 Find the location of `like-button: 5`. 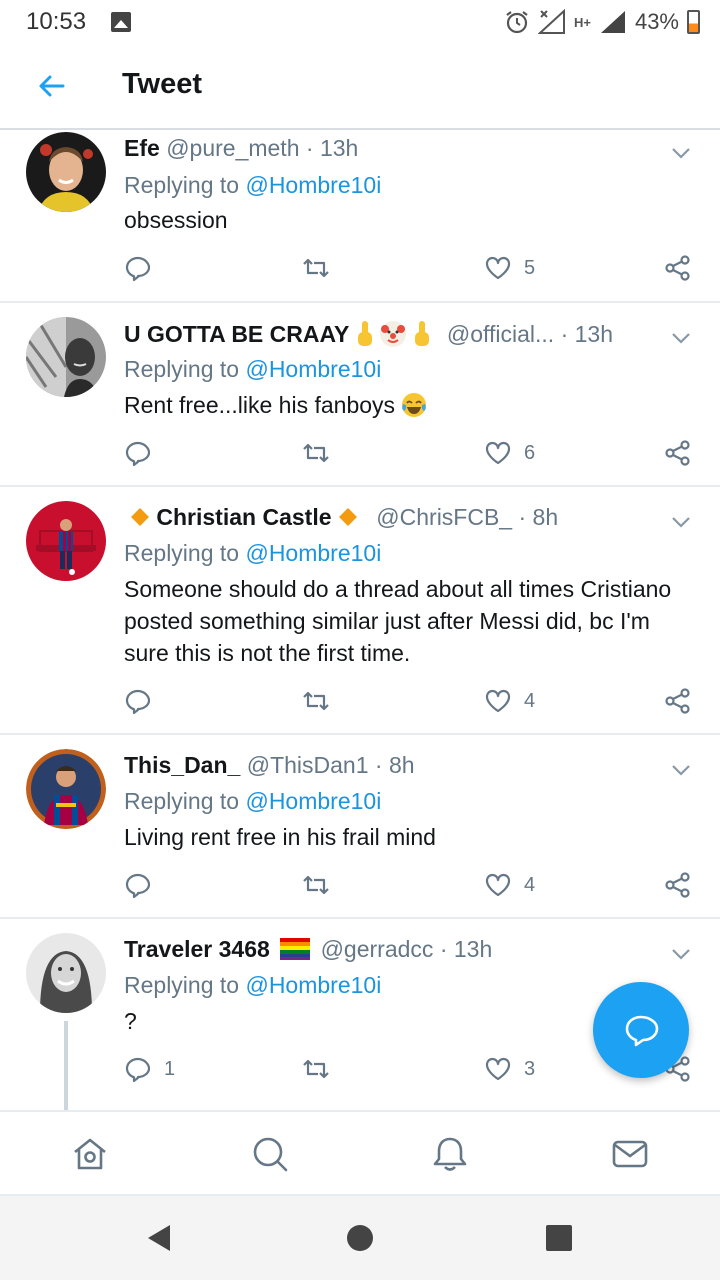

like-button: 5 is located at coordinates (509, 268).